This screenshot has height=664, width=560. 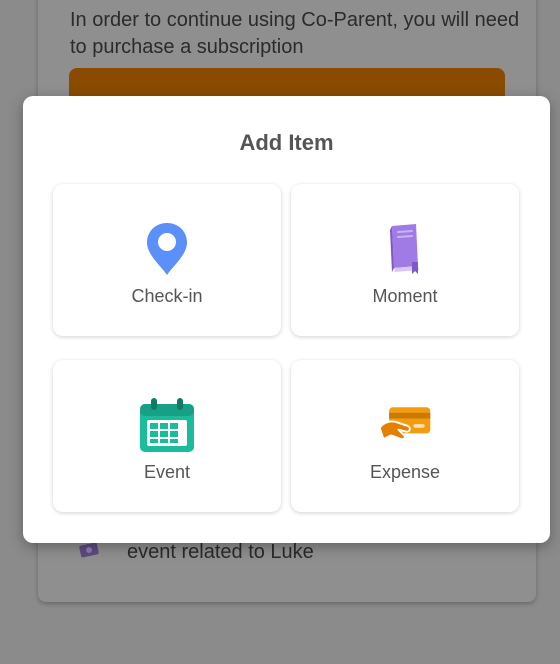 I want to click on event-row-text: event related to Luke, so click(x=220, y=552).